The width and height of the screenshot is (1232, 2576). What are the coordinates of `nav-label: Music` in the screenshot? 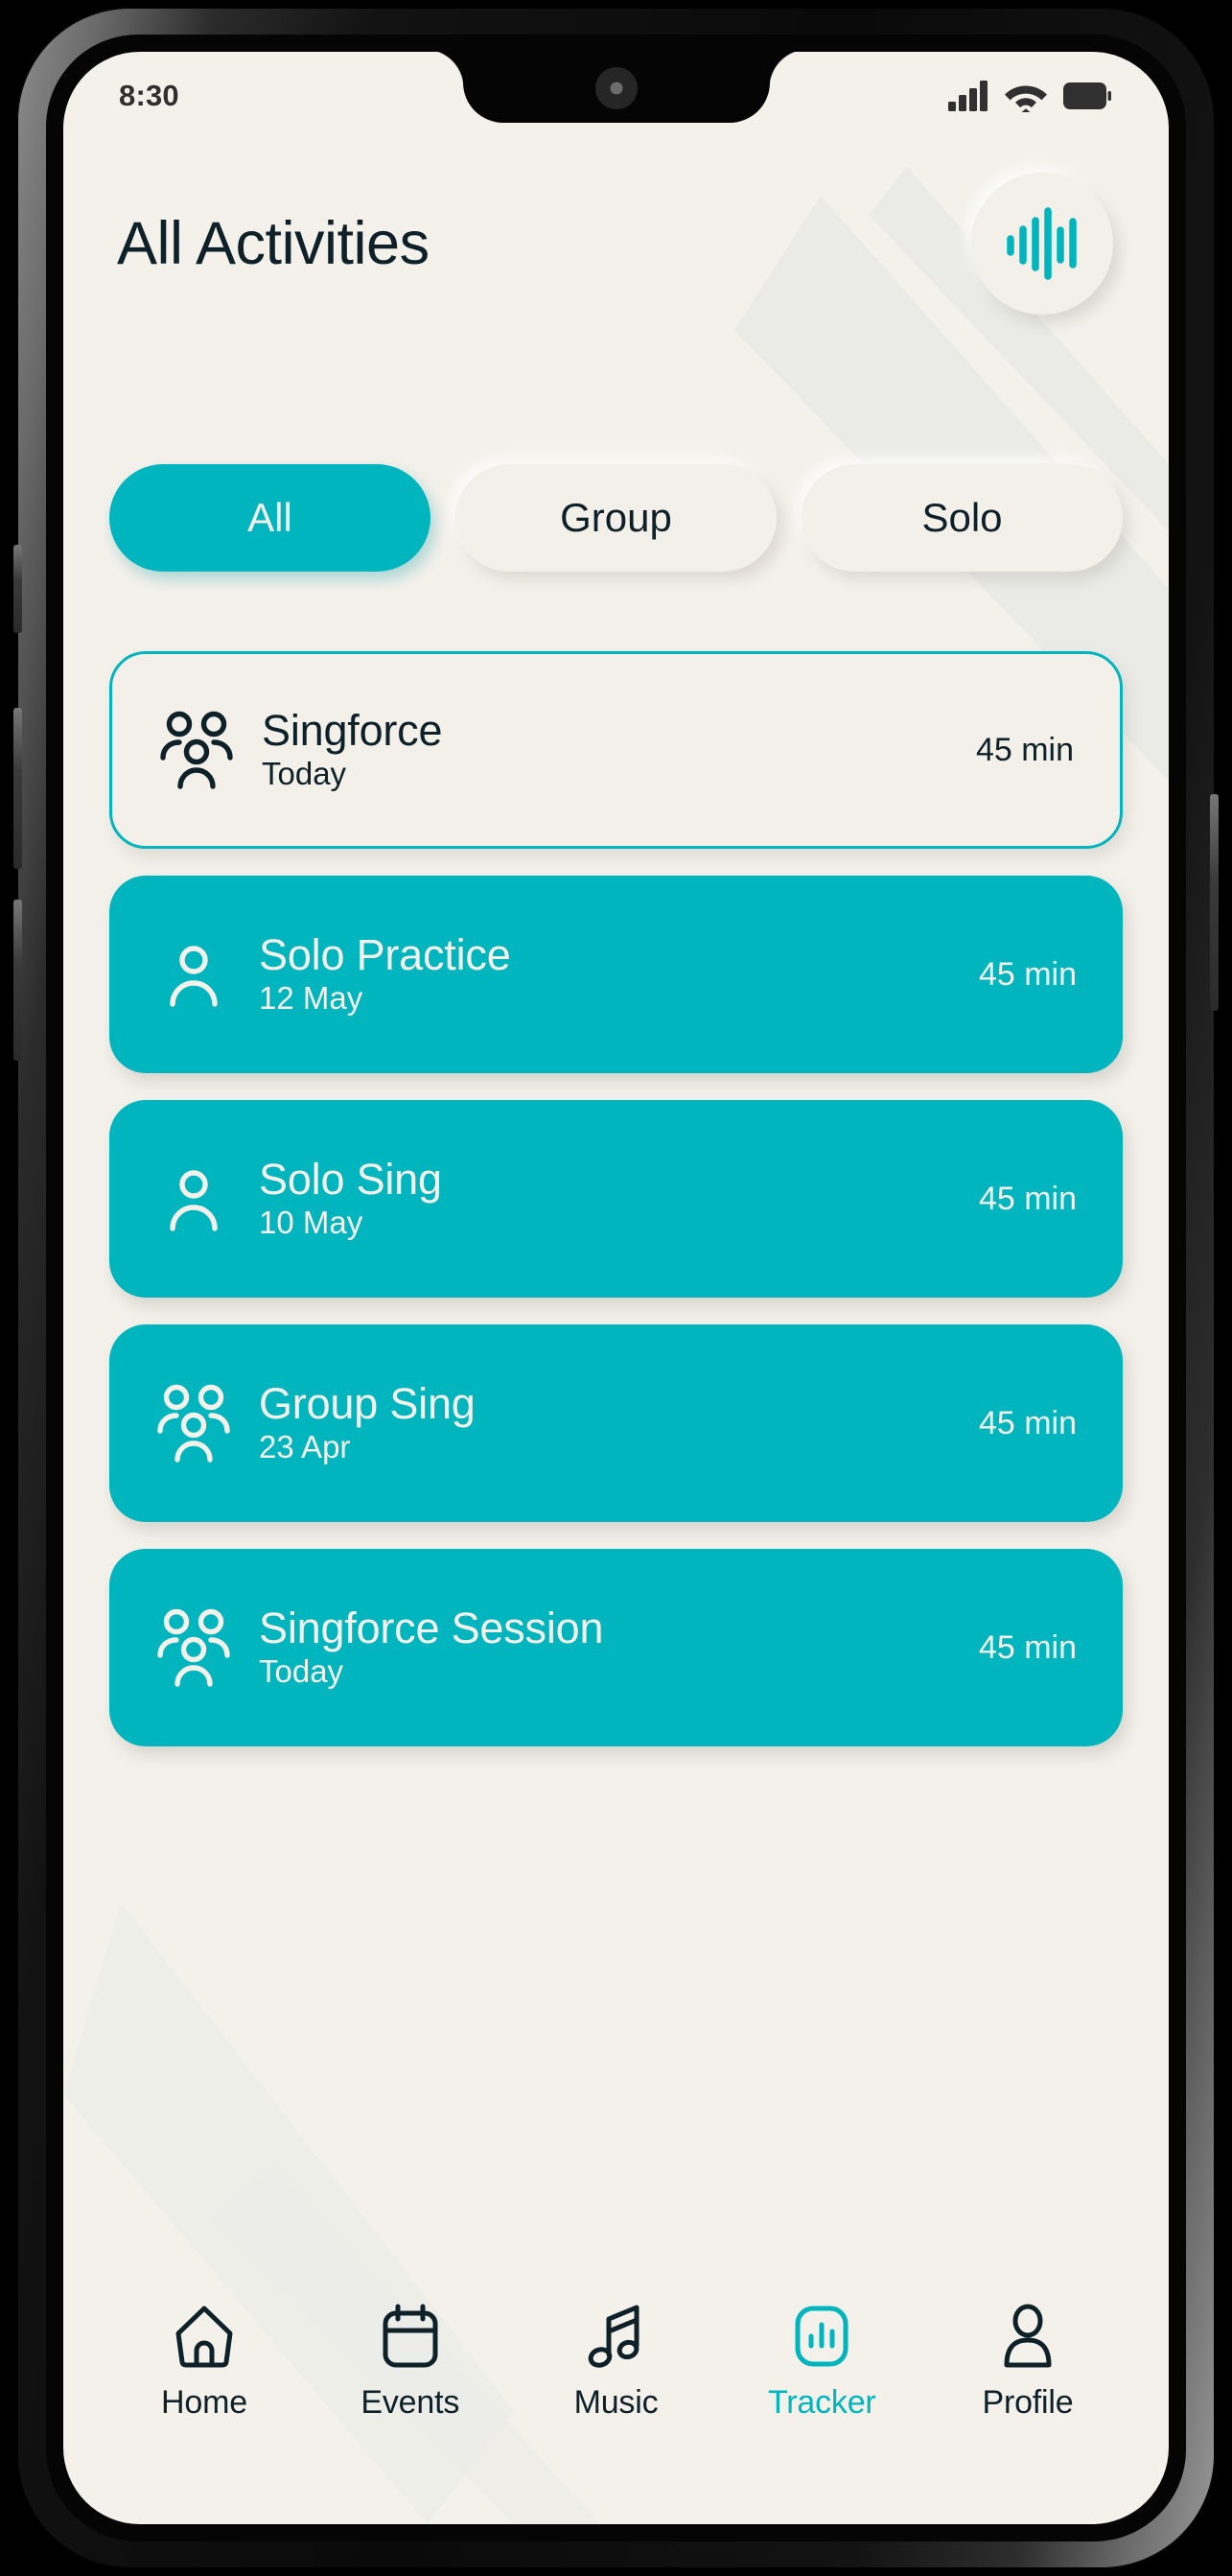 It's located at (616, 2402).